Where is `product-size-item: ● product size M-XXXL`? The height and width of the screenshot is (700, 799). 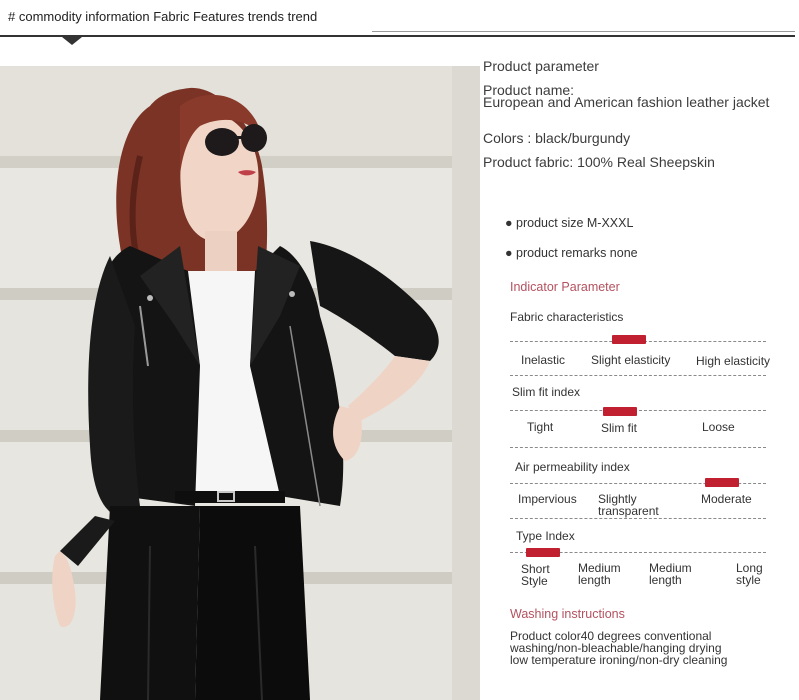
product-size-item: ● product size M-XXXL is located at coordinates (569, 223).